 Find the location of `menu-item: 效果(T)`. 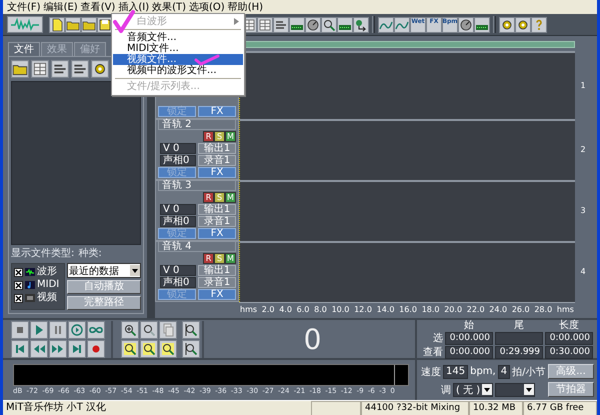

menu-item: 效果(T) is located at coordinates (169, 7).